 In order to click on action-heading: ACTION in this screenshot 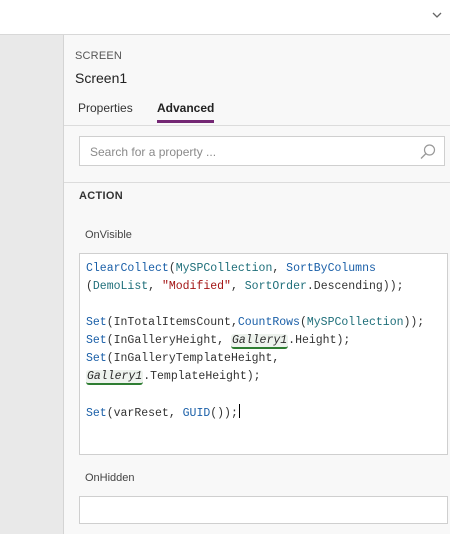, I will do `click(101, 196)`.